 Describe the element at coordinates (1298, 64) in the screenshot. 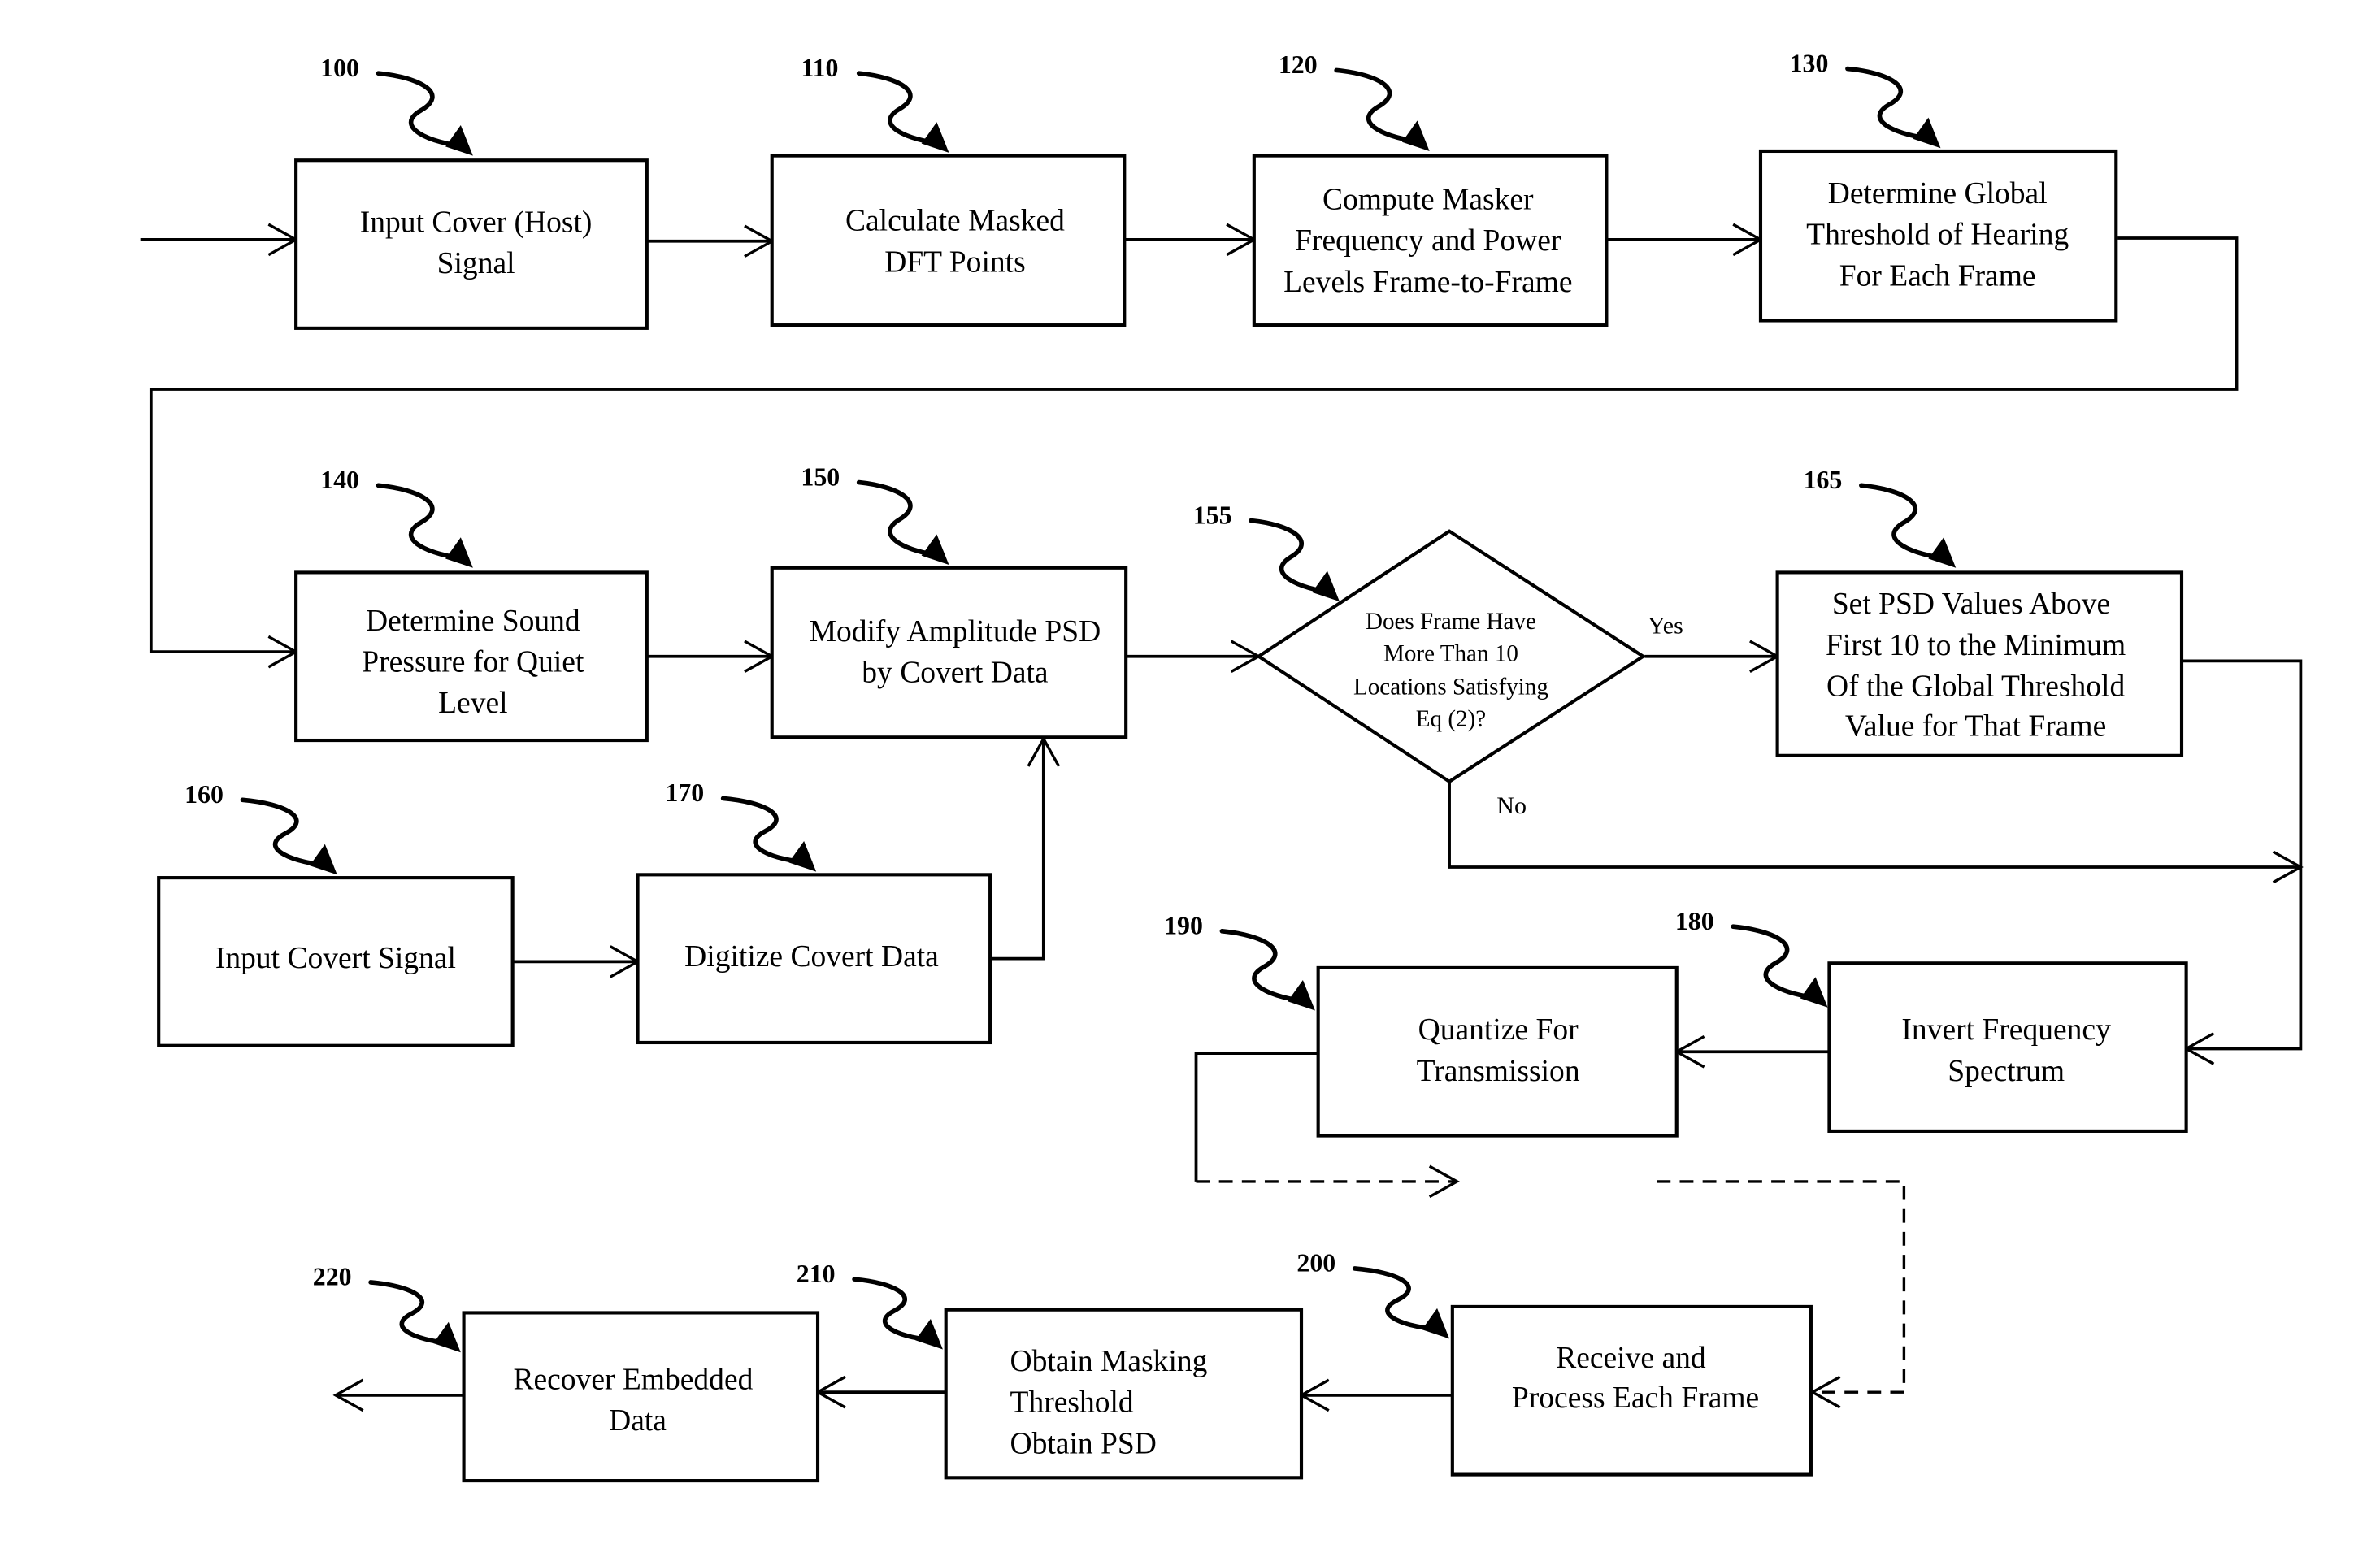

I see `reference-numeral: 120` at that location.